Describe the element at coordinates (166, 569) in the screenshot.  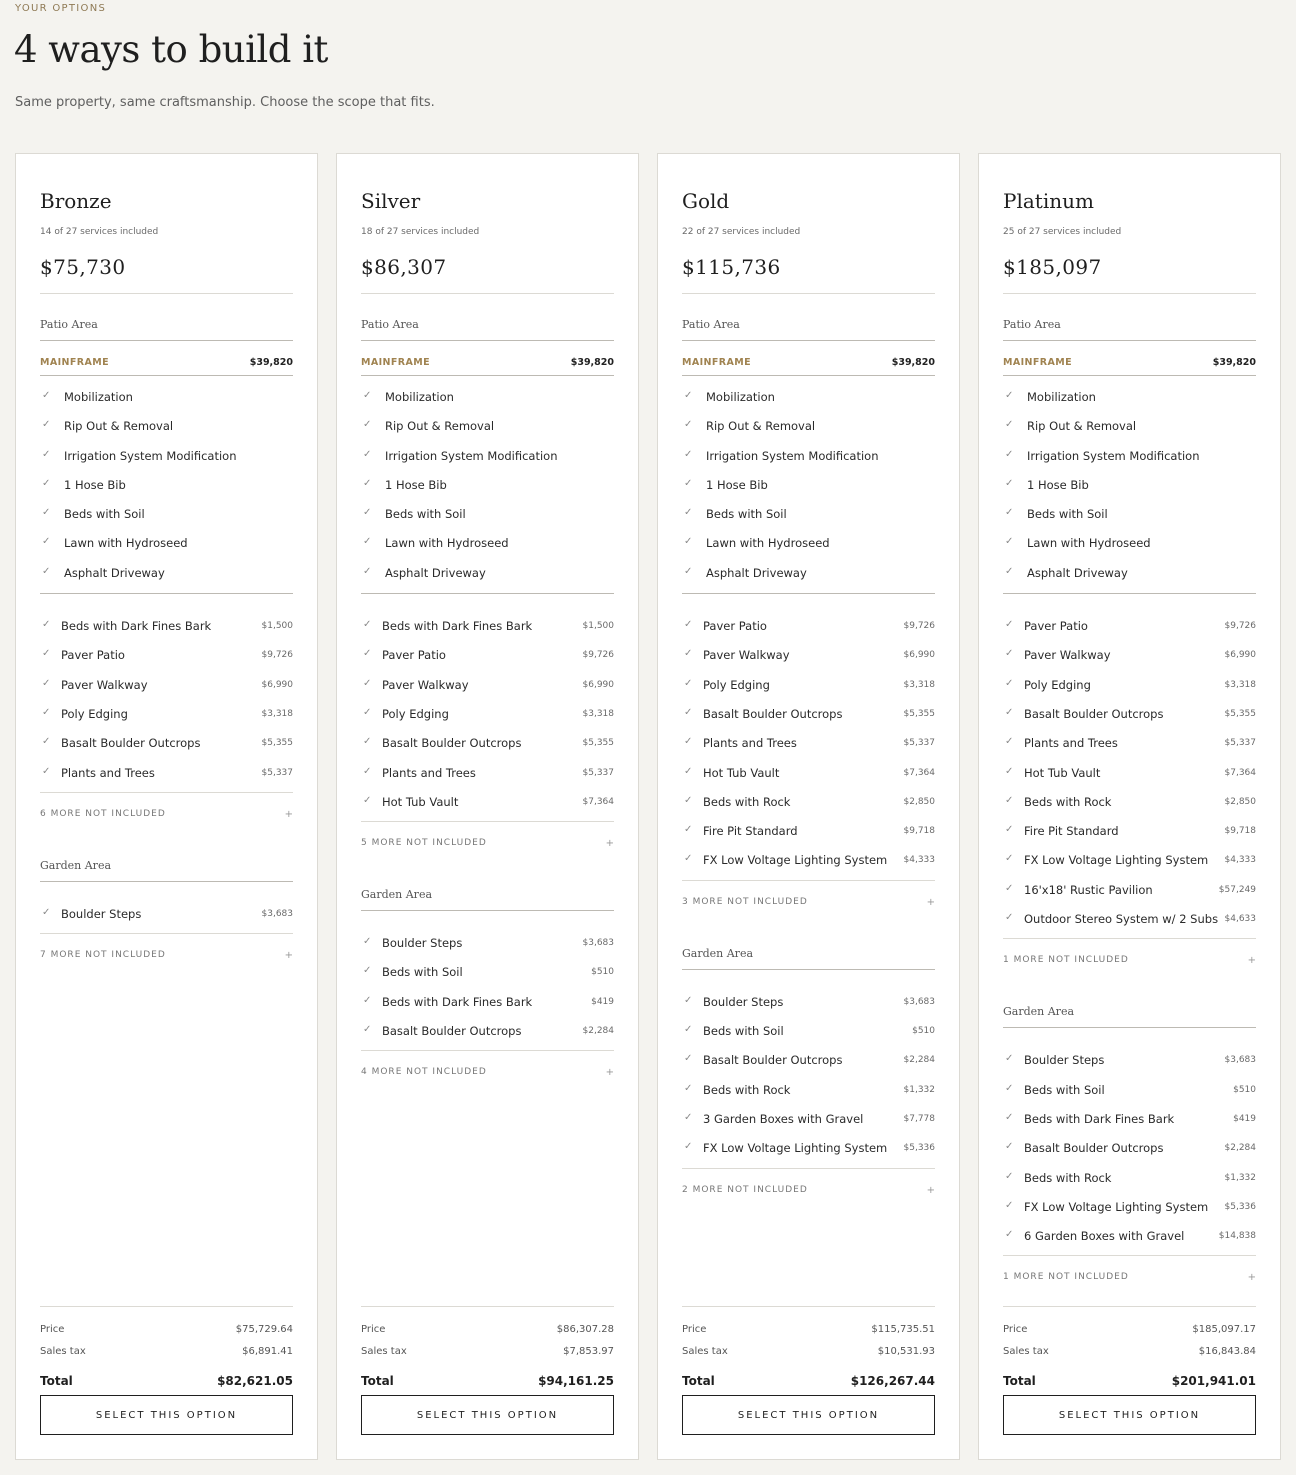
I see `mainframe-item: ✓ Asphalt Driveway` at that location.